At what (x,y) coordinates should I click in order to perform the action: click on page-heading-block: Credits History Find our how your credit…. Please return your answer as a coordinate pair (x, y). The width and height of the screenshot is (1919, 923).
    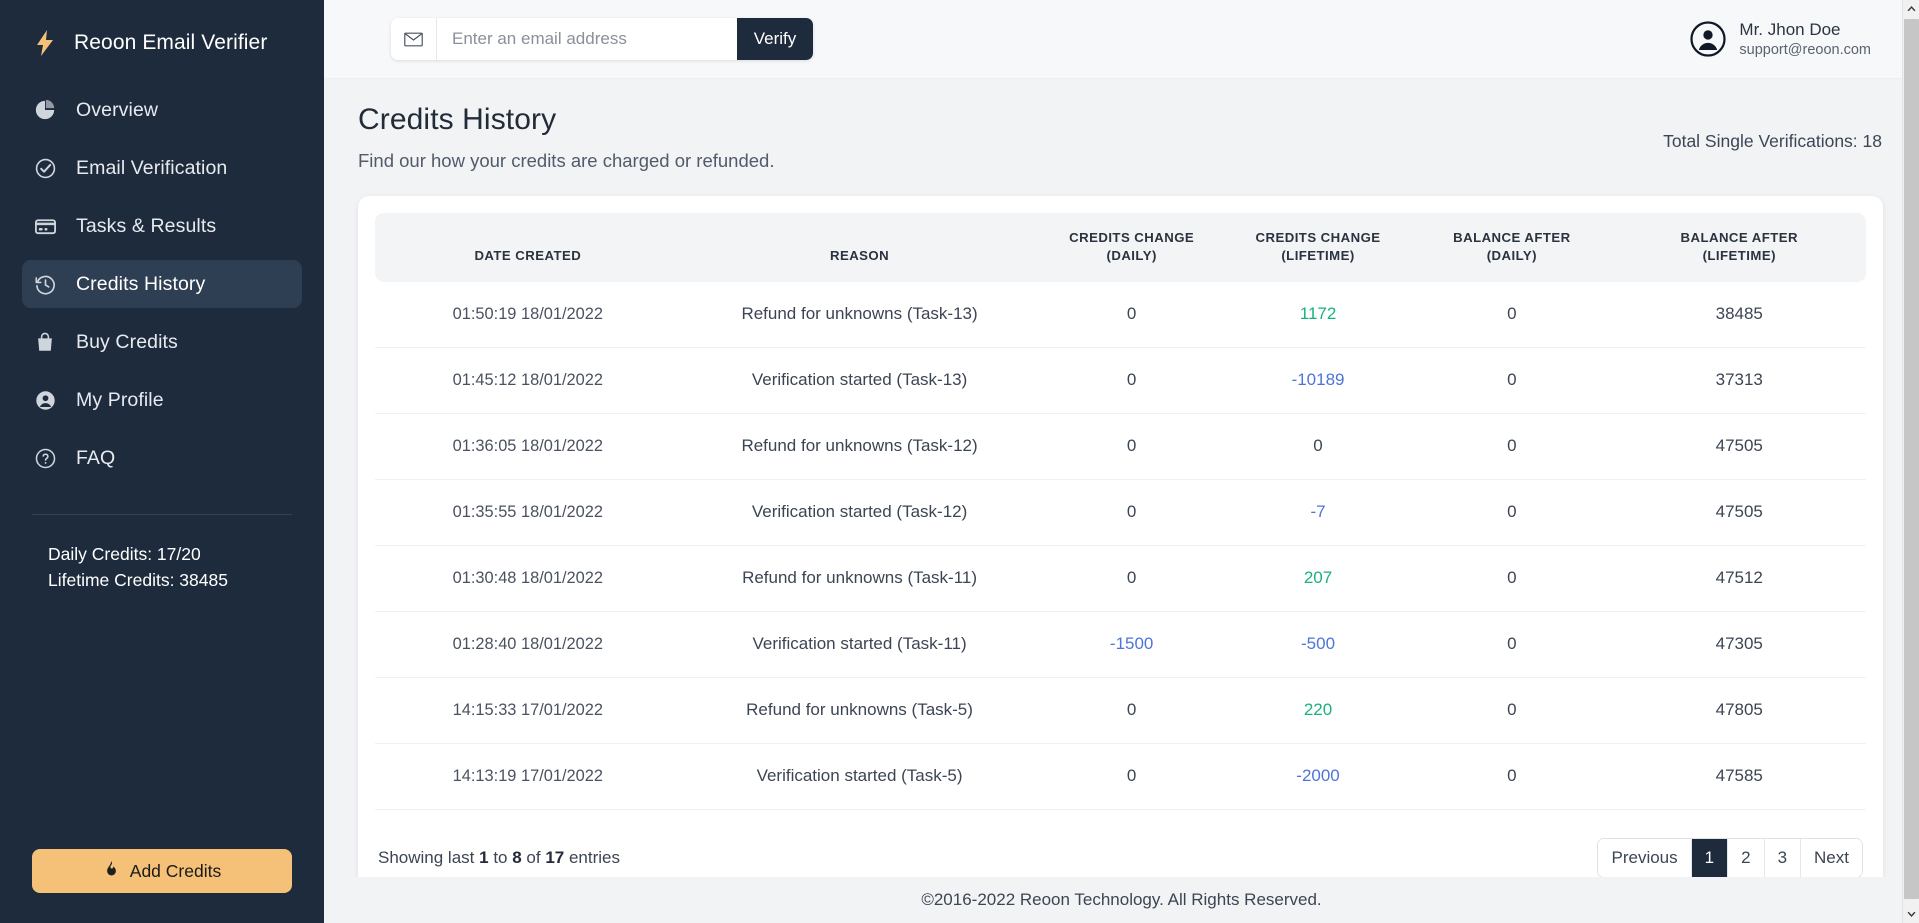
    Looking at the image, I should click on (566, 137).